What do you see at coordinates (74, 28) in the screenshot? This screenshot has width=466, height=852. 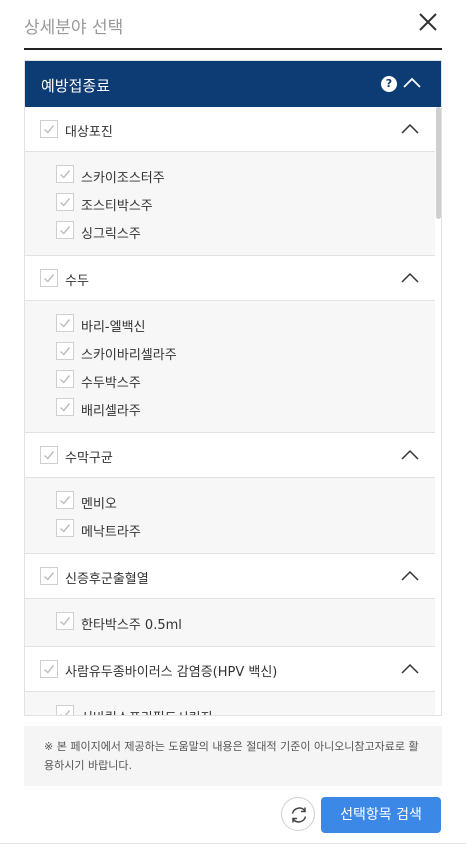 I see `modal-title: 상세분야 선택` at bounding box center [74, 28].